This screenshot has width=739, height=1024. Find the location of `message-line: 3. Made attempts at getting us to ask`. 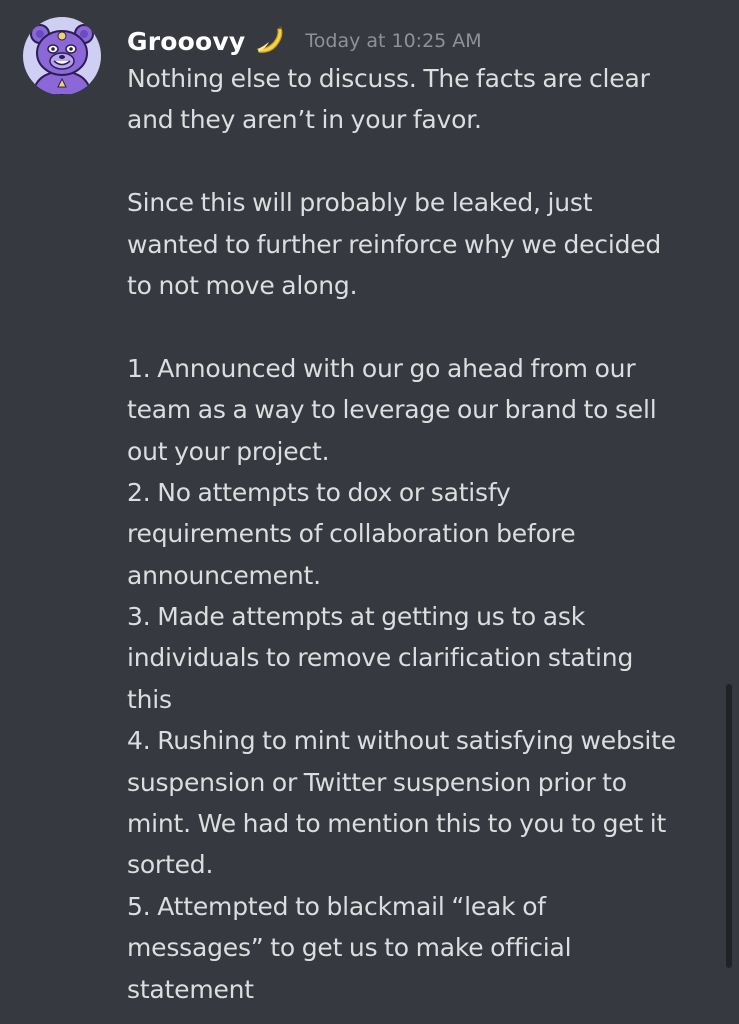

message-line: 3. Made attempts at getting us to ask is located at coordinates (356, 617).